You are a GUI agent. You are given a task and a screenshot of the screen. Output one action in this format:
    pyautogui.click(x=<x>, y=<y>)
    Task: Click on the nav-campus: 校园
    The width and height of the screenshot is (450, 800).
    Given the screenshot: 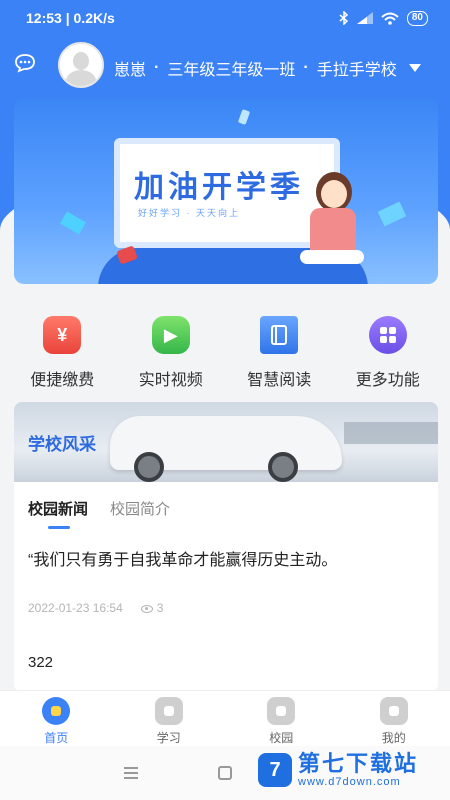 What is the action you would take?
    pyautogui.click(x=281, y=718)
    